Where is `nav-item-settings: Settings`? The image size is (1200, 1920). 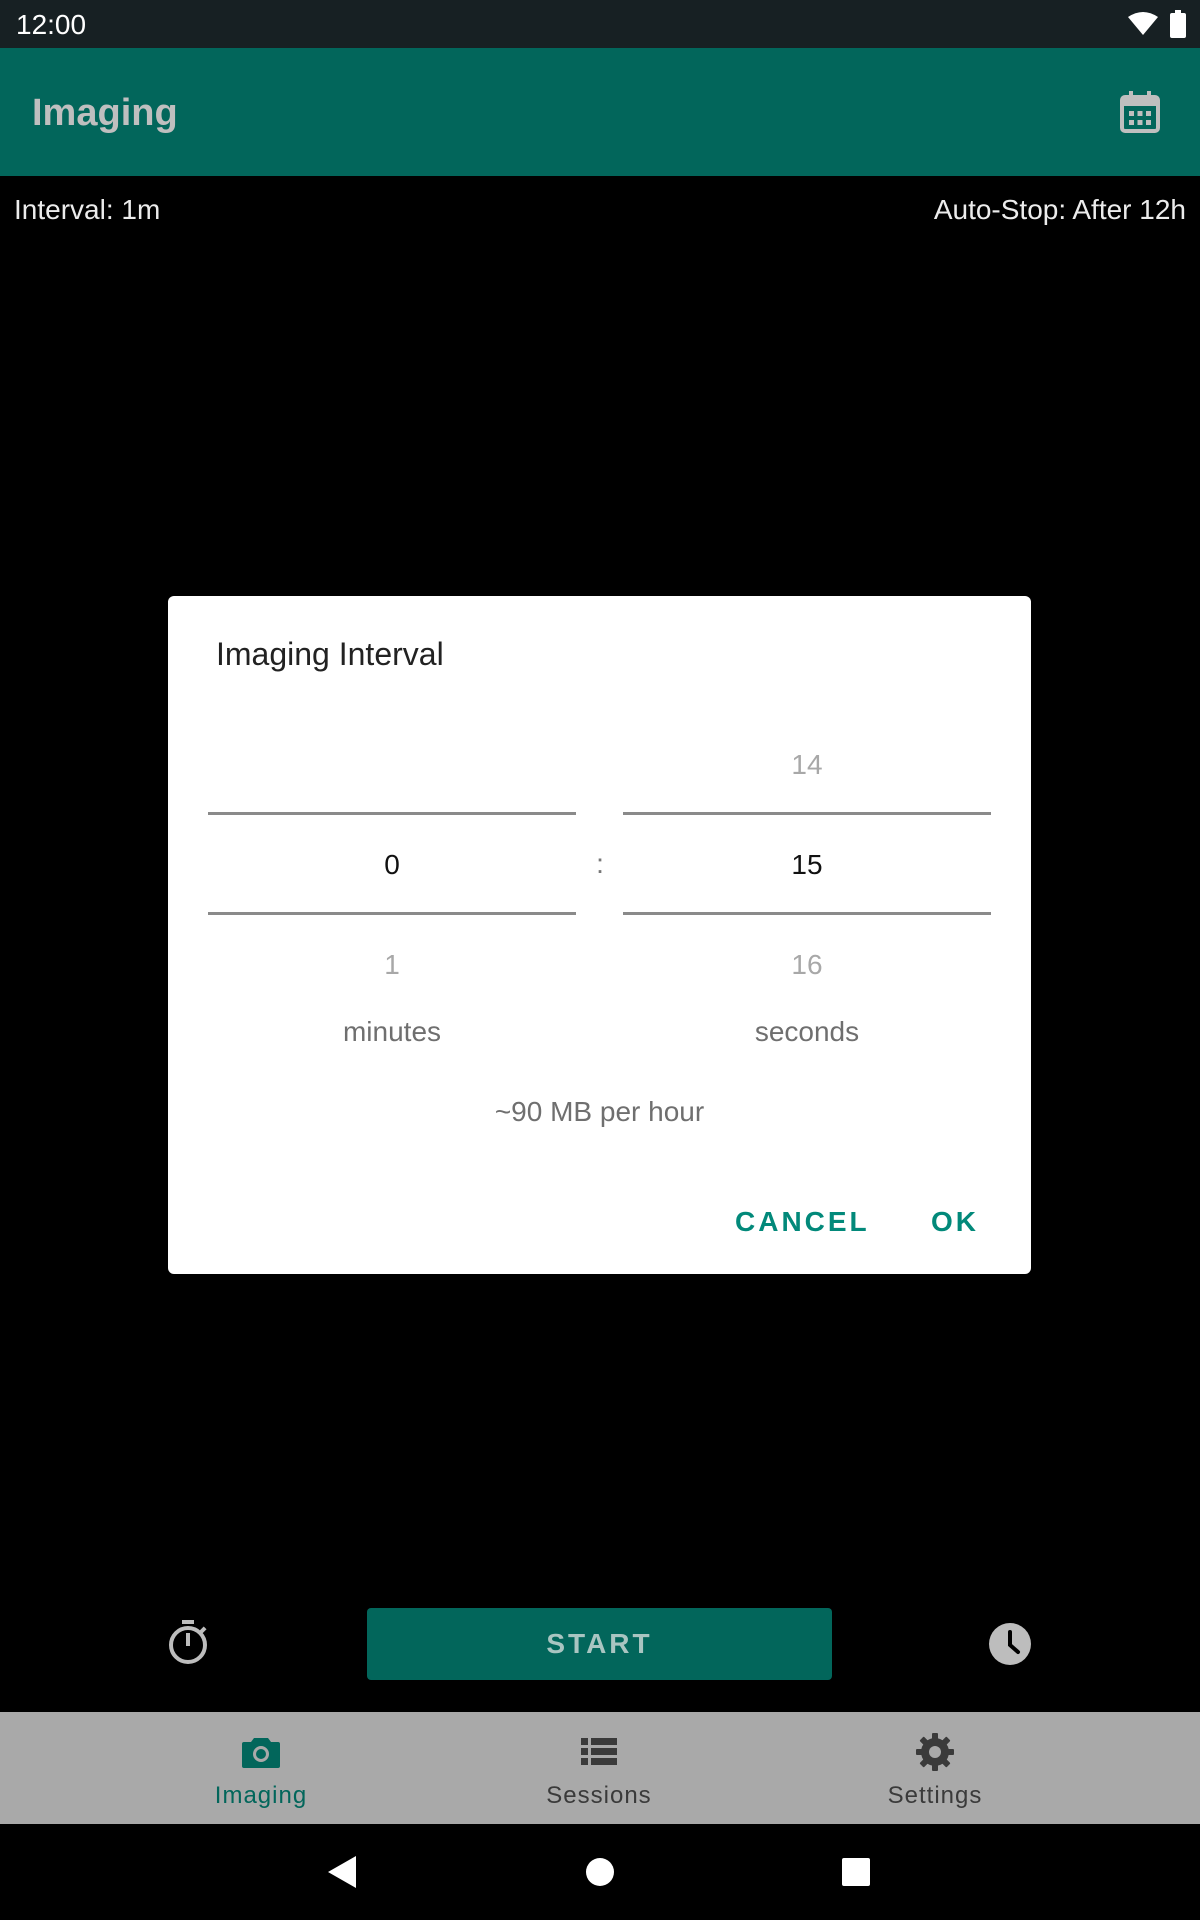 nav-item-settings: Settings is located at coordinates (935, 1768).